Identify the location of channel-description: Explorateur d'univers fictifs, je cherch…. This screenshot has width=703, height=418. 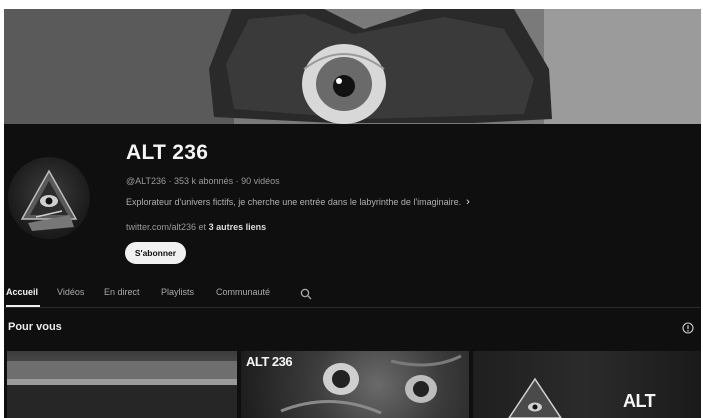
(298, 202).